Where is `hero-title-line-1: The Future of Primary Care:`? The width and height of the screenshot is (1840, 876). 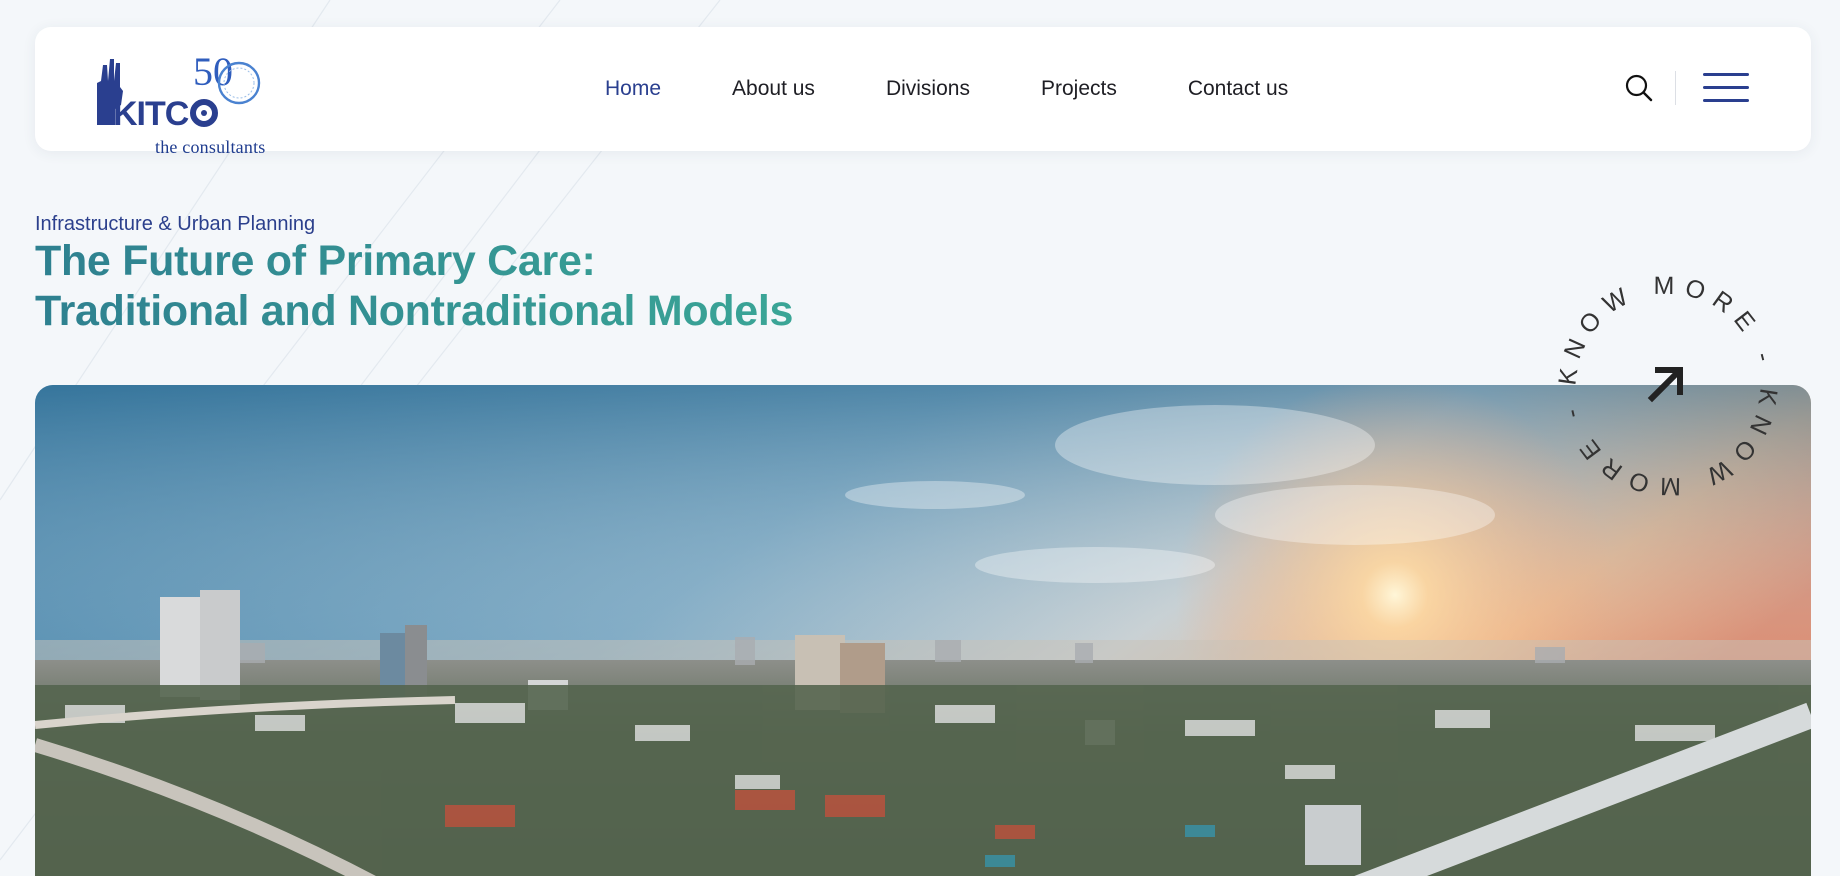 hero-title-line-1: The Future of Primary Care: is located at coordinates (315, 261).